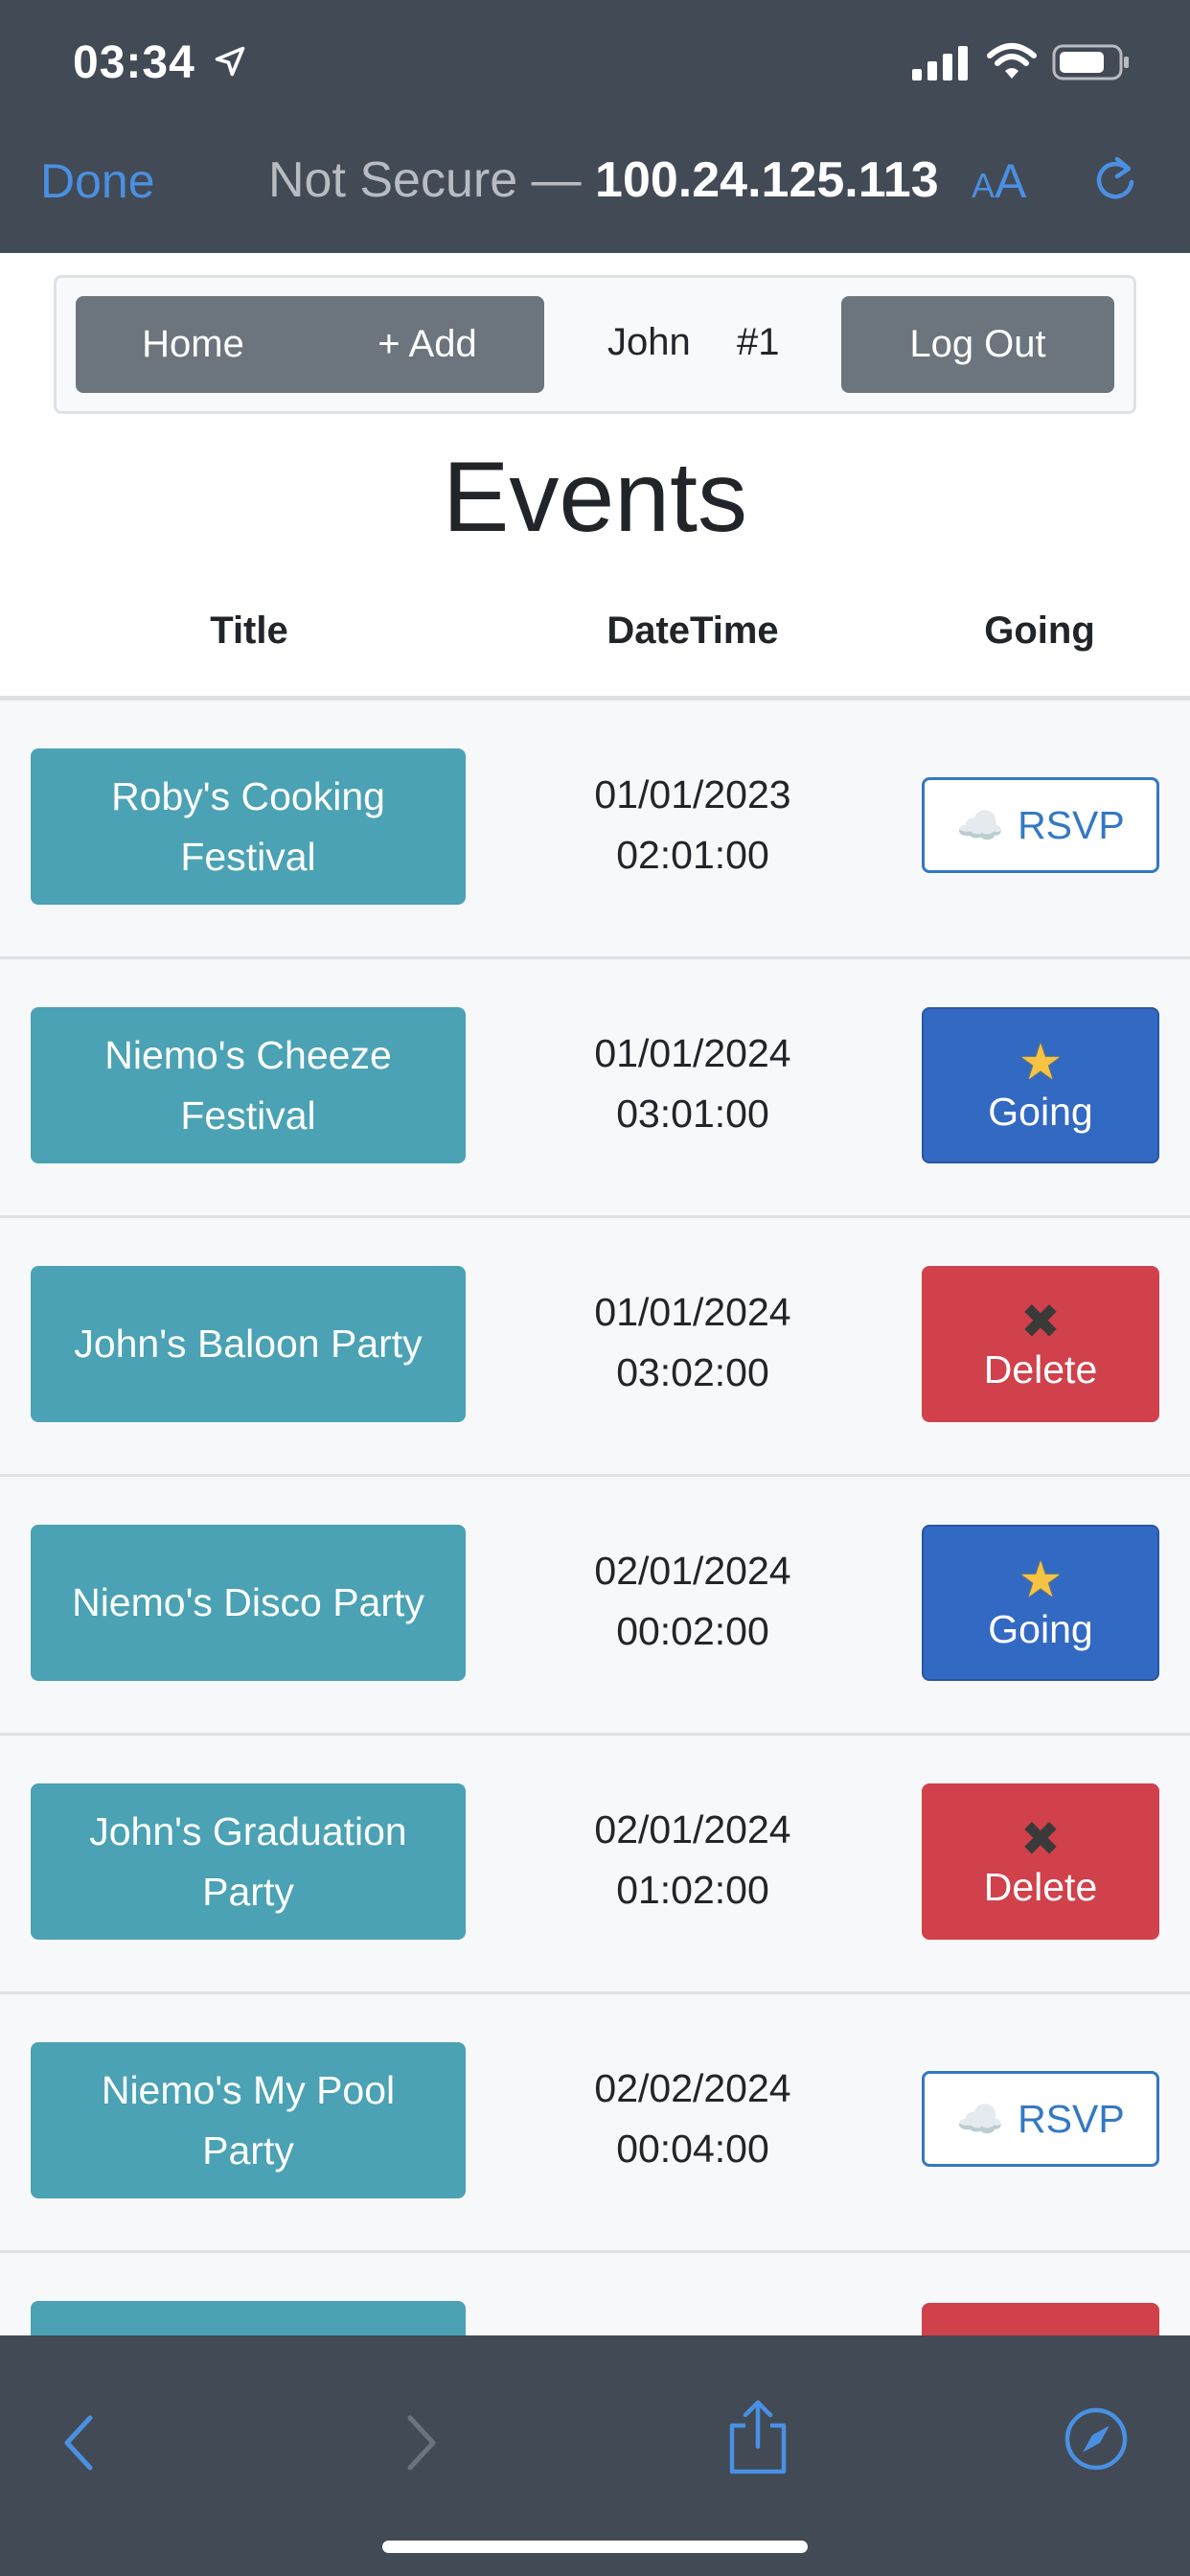 Image resolution: width=1190 pixels, height=2576 pixels. Describe the element at coordinates (978, 344) in the screenshot. I see `logout-button: Log Out` at that location.